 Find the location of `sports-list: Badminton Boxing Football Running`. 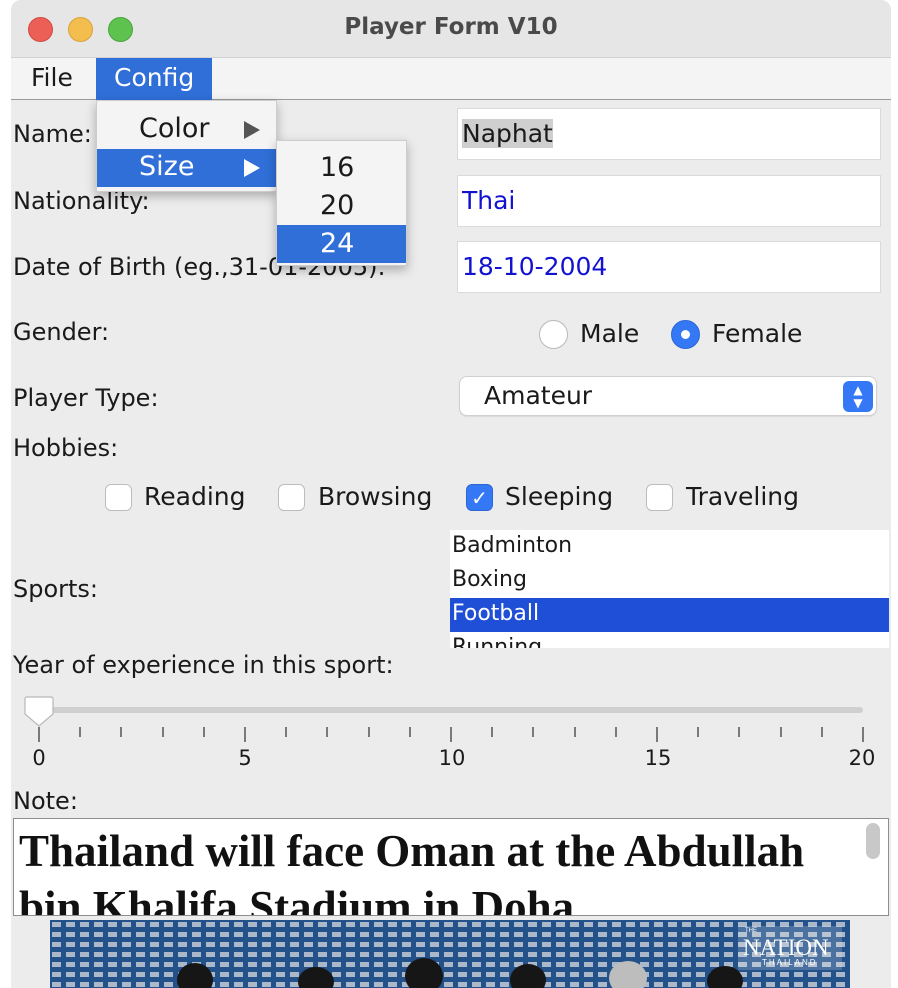

sports-list: Badminton Boxing Football Running is located at coordinates (669, 589).